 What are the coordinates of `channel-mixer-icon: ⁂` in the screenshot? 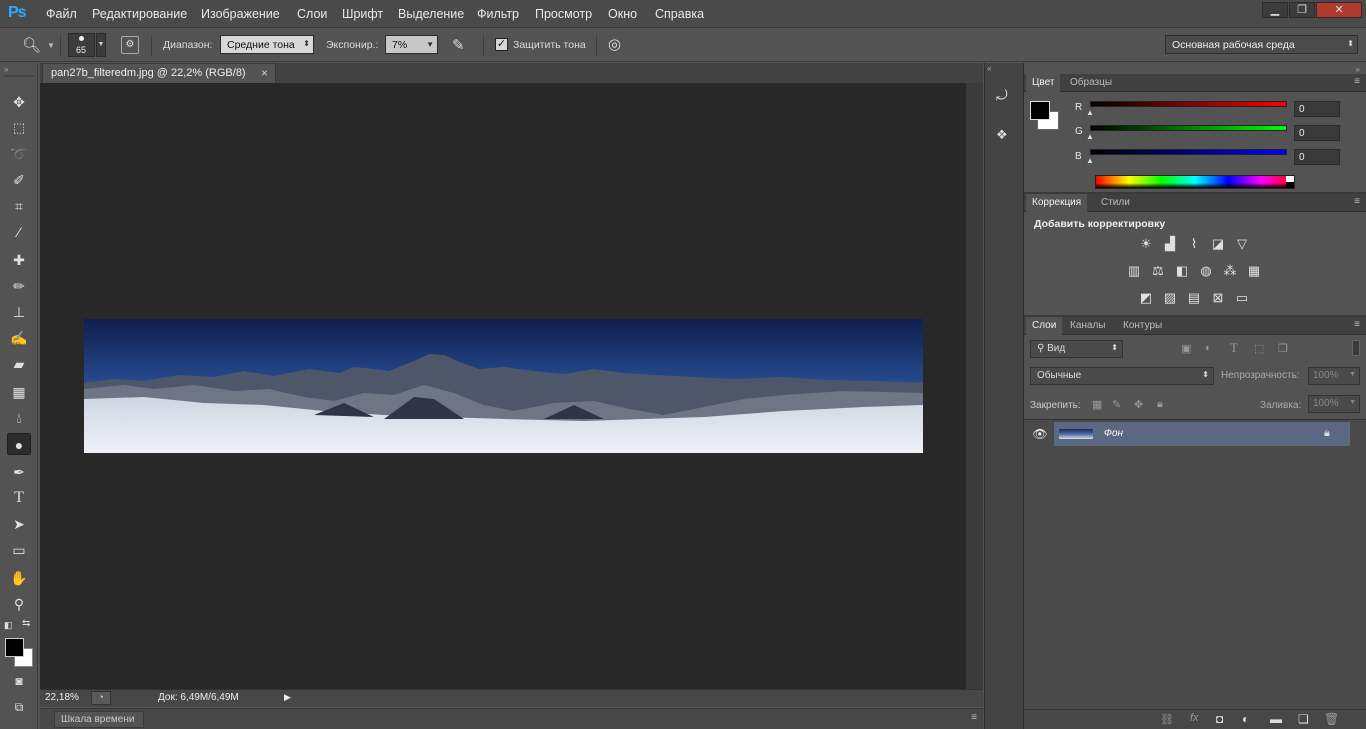 It's located at (1230, 271).